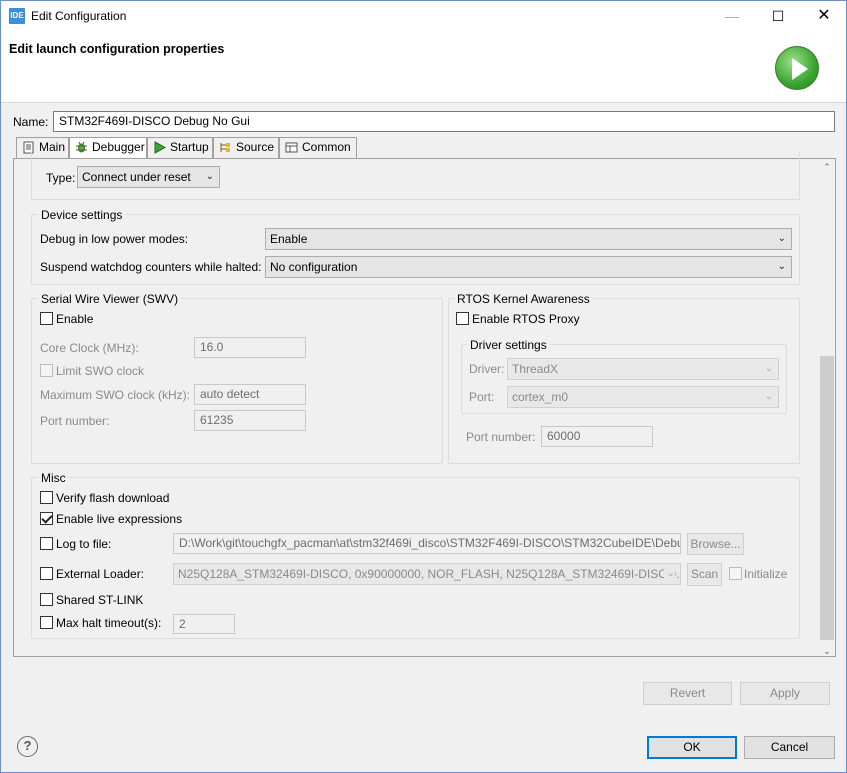  Describe the element at coordinates (827, 167) in the screenshot. I see `scroll-up-icon: ⌃` at that location.